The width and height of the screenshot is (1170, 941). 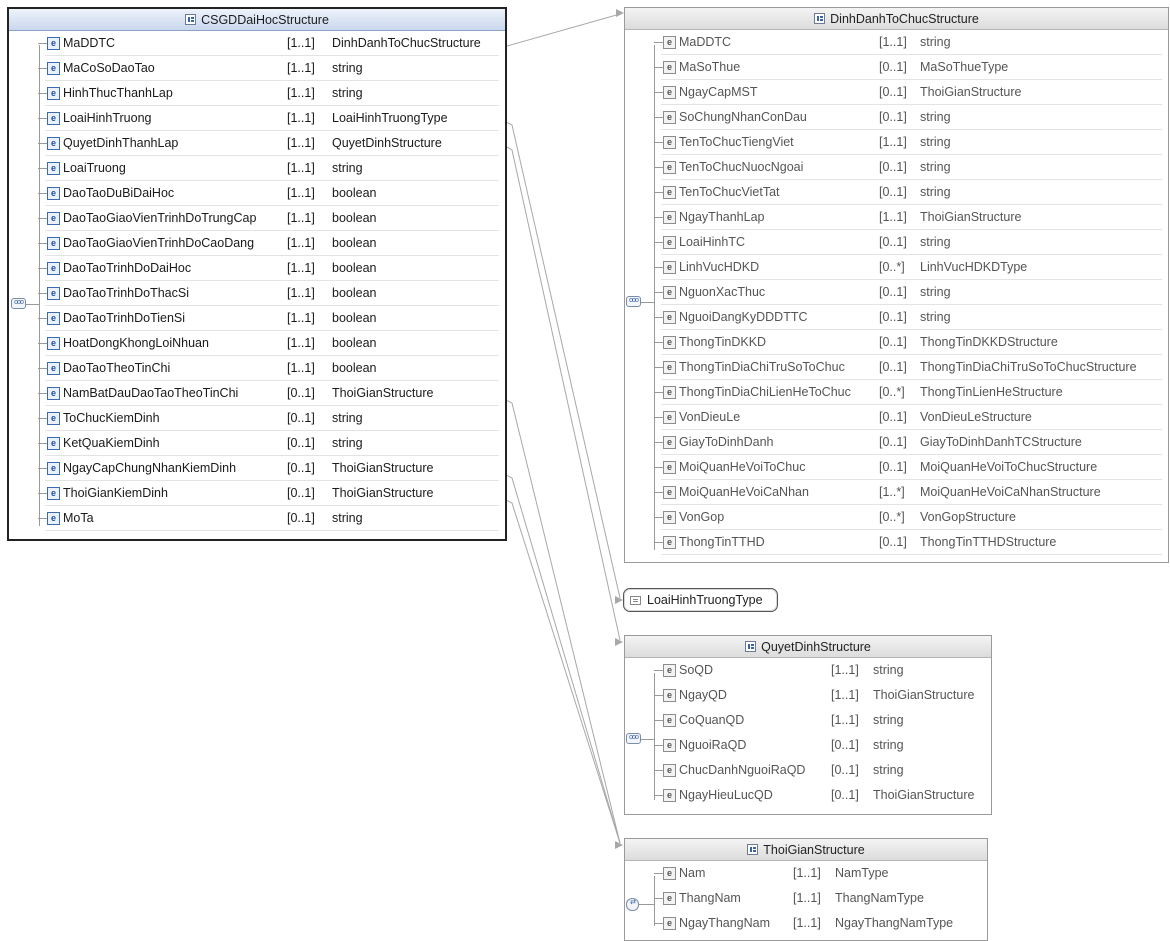 I want to click on element-row: e KetQuaKiemDinh [0..1] string, so click(x=257, y=443).